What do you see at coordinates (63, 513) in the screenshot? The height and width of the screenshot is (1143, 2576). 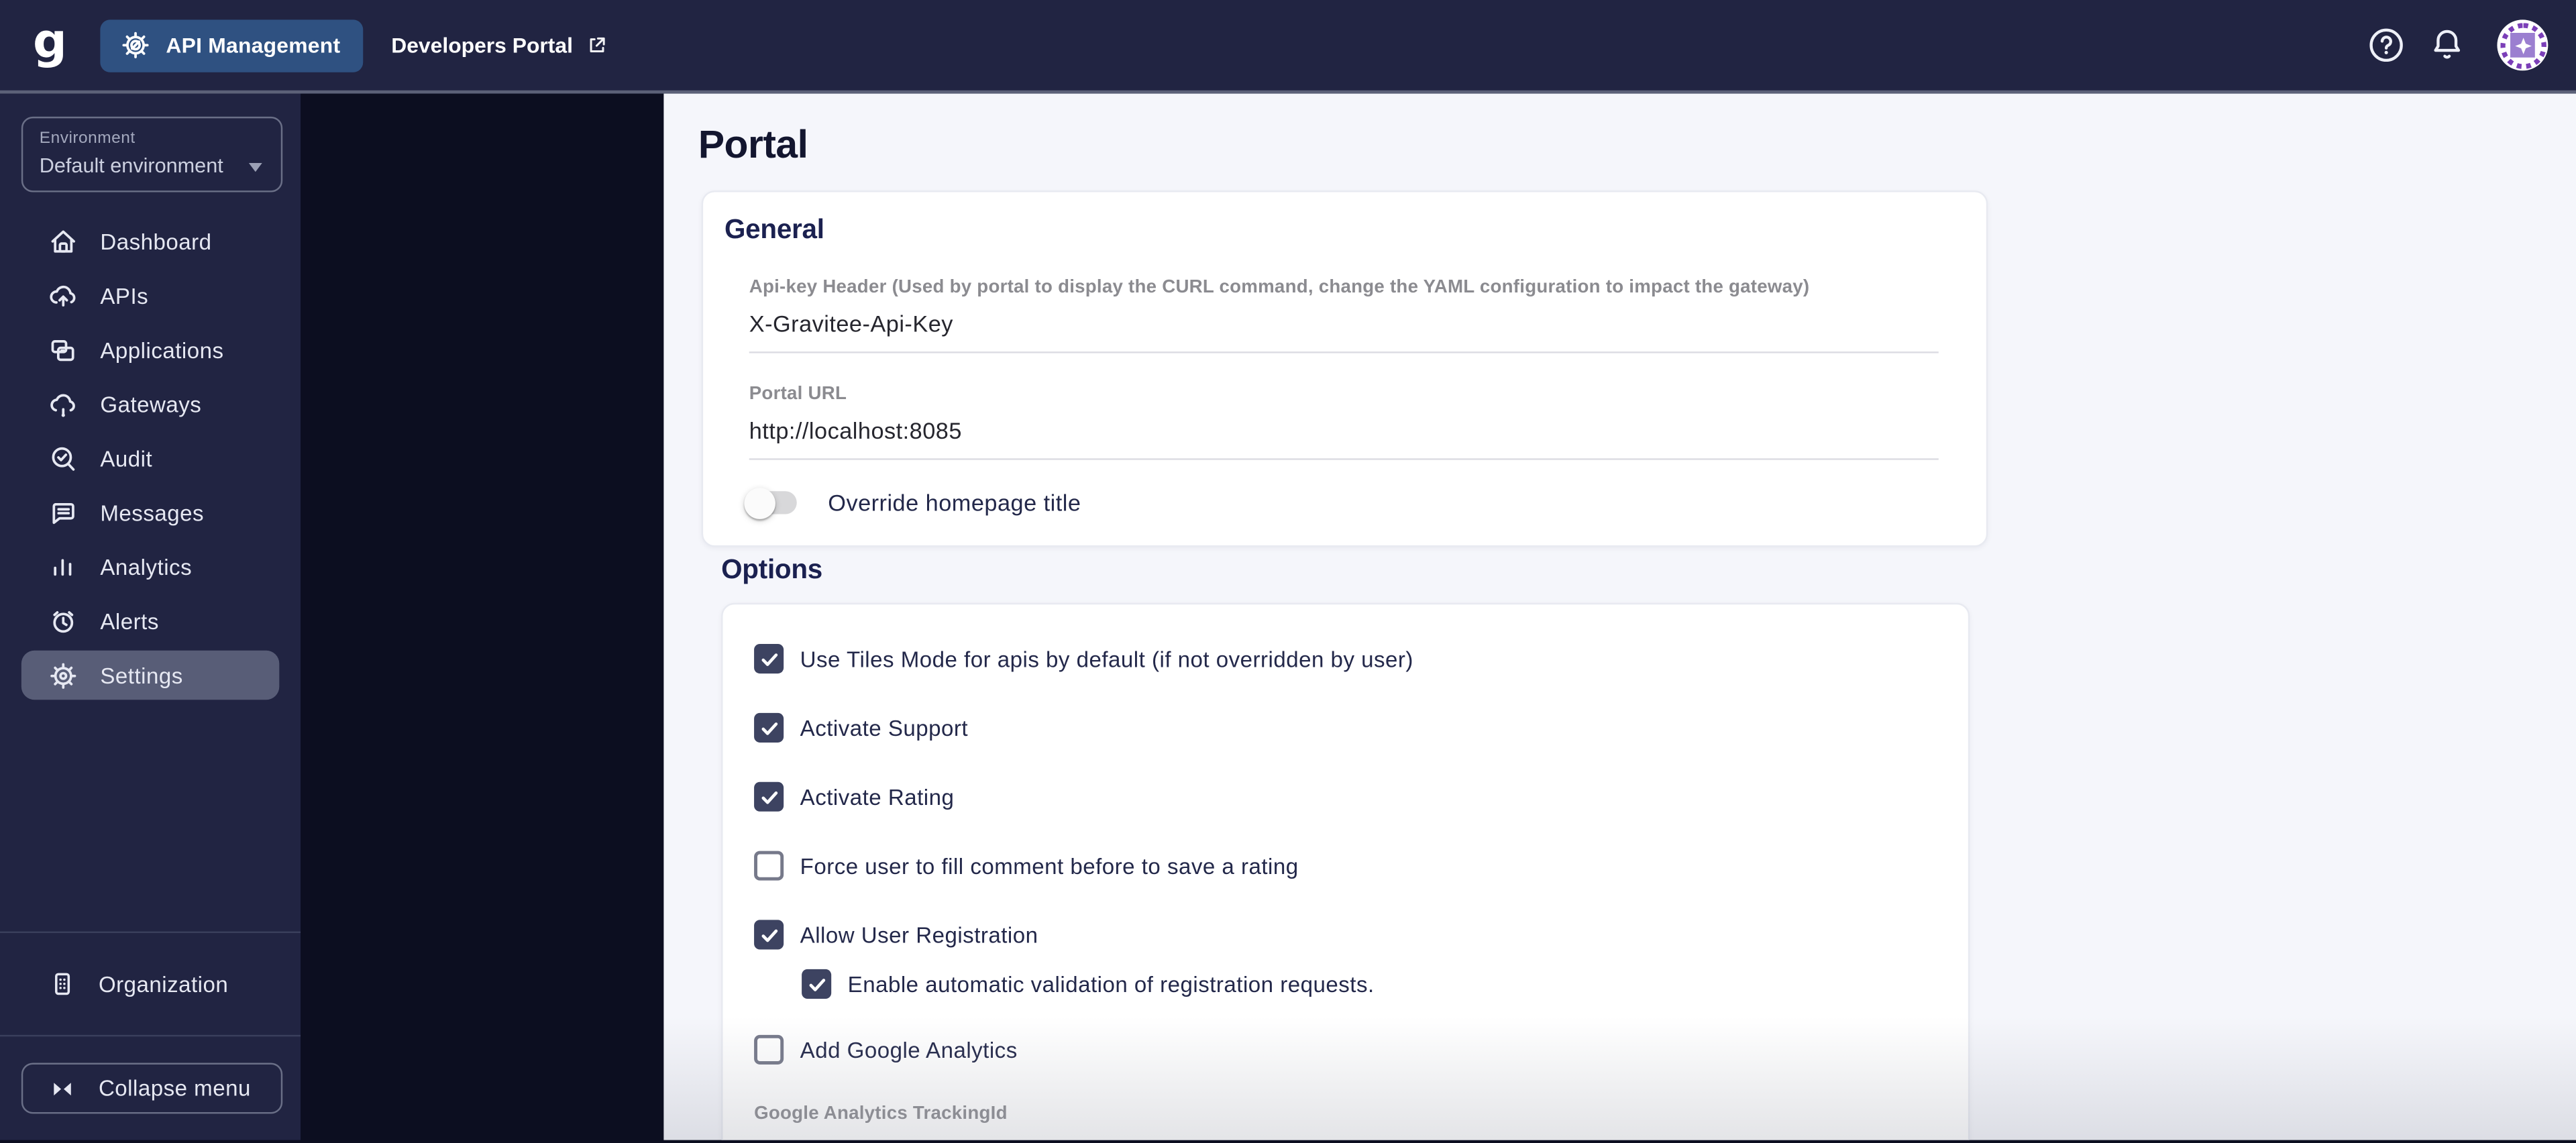 I see `message-icon` at bounding box center [63, 513].